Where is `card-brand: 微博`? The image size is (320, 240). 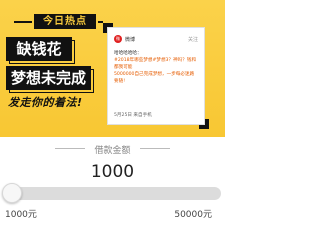 card-brand: 微博 is located at coordinates (130, 39).